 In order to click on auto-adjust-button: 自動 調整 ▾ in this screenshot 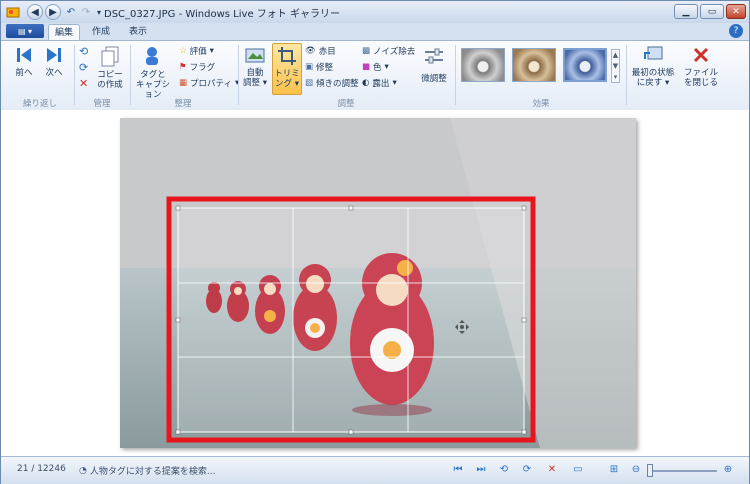, I will do `click(255, 66)`.